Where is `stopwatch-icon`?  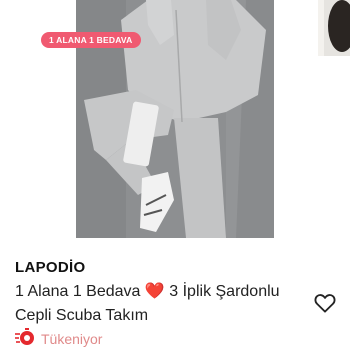 stopwatch-icon is located at coordinates (25, 339).